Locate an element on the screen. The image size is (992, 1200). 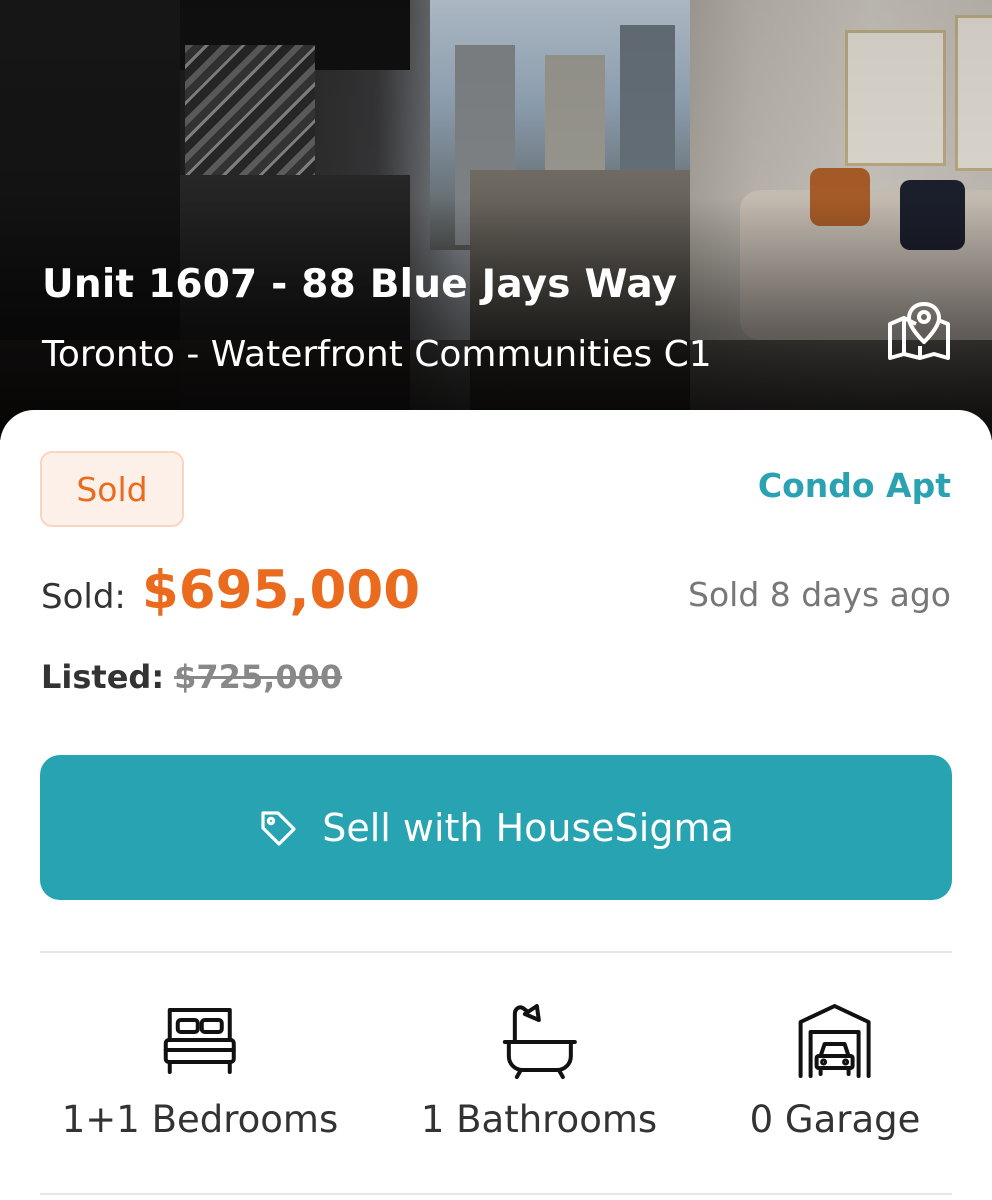
listed-price-row: Listed: $725,000 is located at coordinates (191, 677).